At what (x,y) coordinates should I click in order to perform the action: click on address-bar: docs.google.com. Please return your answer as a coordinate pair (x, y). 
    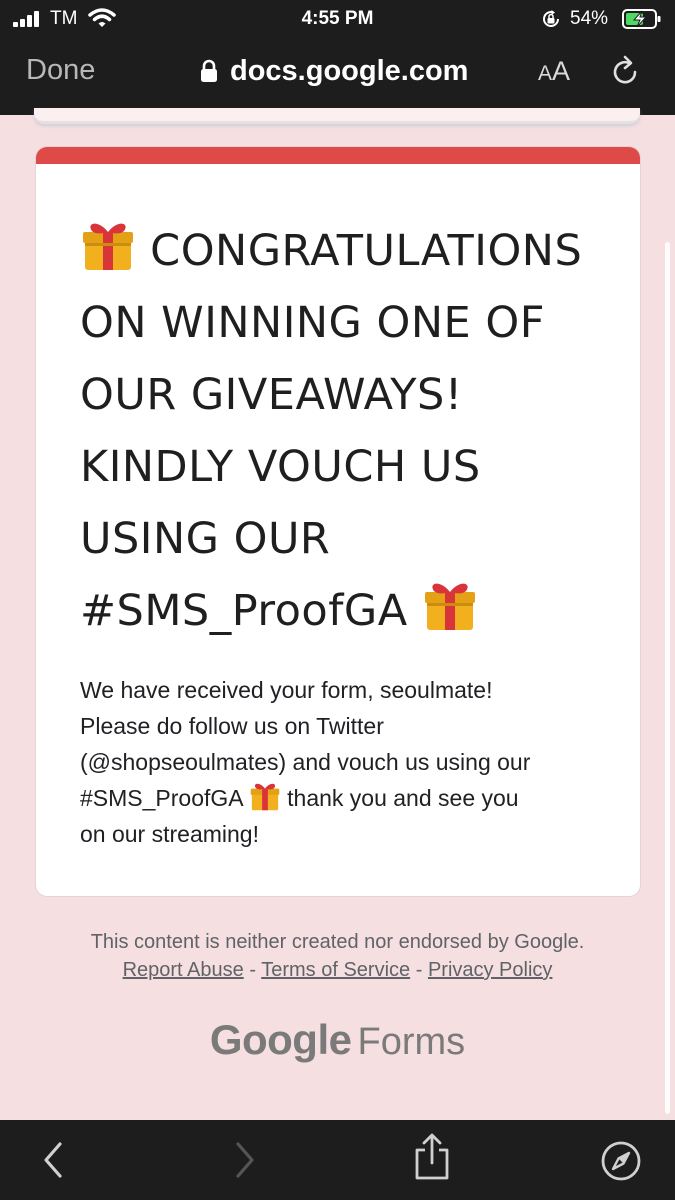
    Looking at the image, I should click on (334, 71).